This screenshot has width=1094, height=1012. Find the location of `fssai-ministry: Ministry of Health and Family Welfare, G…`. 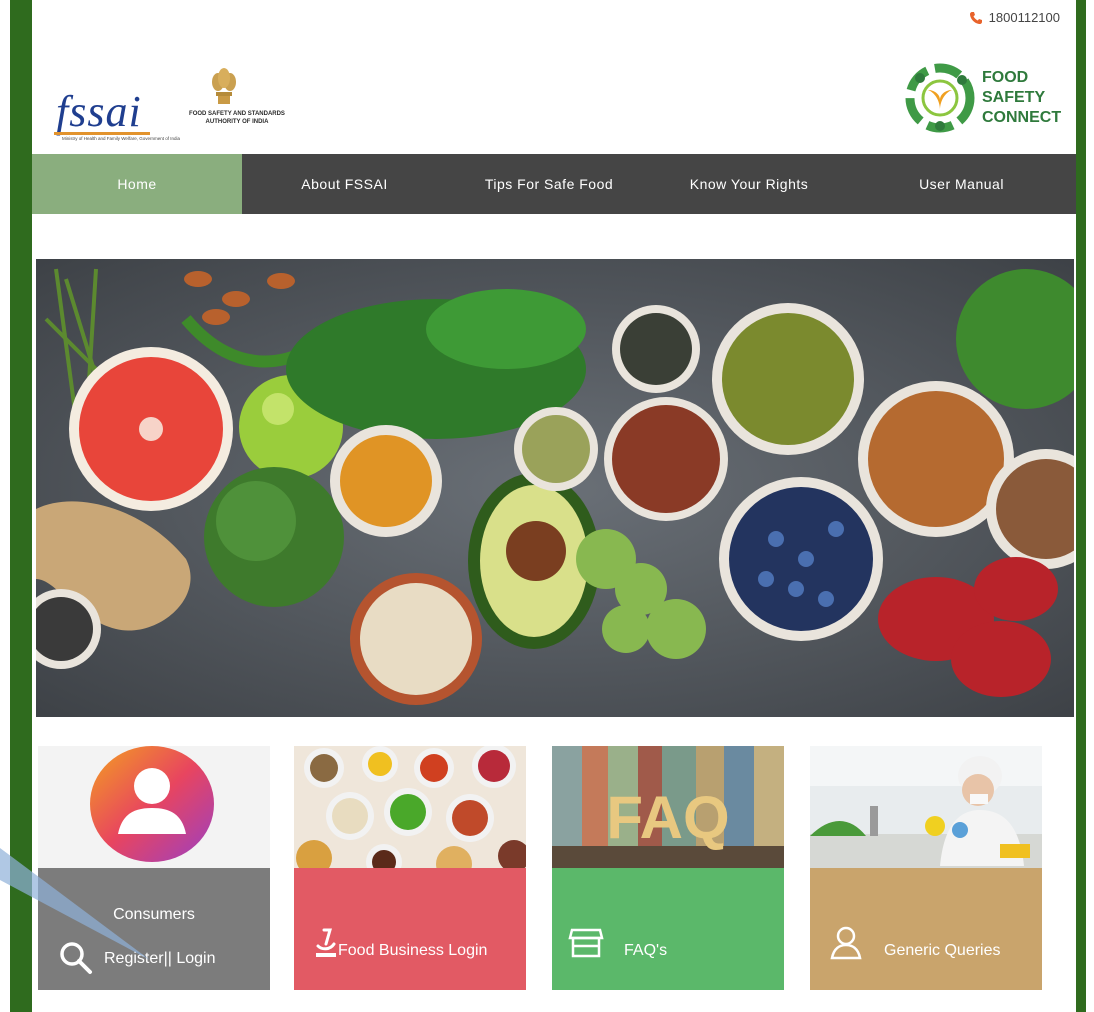

fssai-ministry: Ministry of Health and Family Welfare, G… is located at coordinates (121, 138).